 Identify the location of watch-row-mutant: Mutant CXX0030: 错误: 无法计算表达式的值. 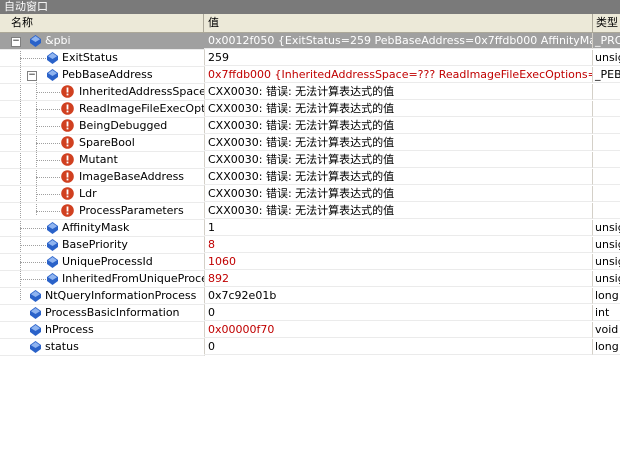
(310, 160).